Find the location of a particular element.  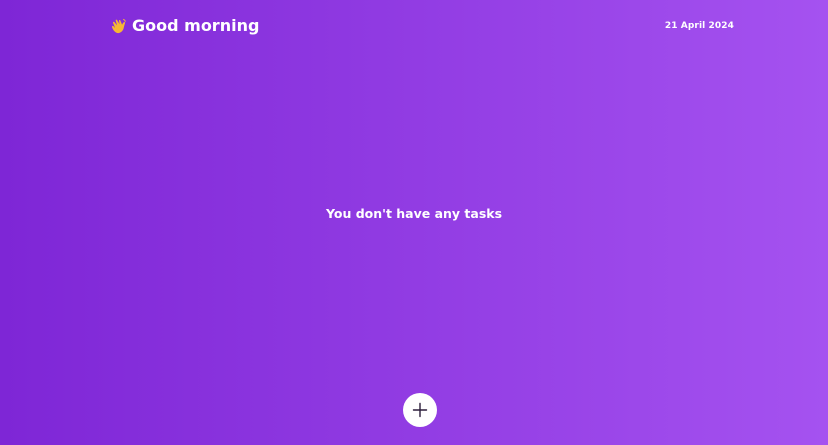

waving-hand-icon is located at coordinates (119, 26).